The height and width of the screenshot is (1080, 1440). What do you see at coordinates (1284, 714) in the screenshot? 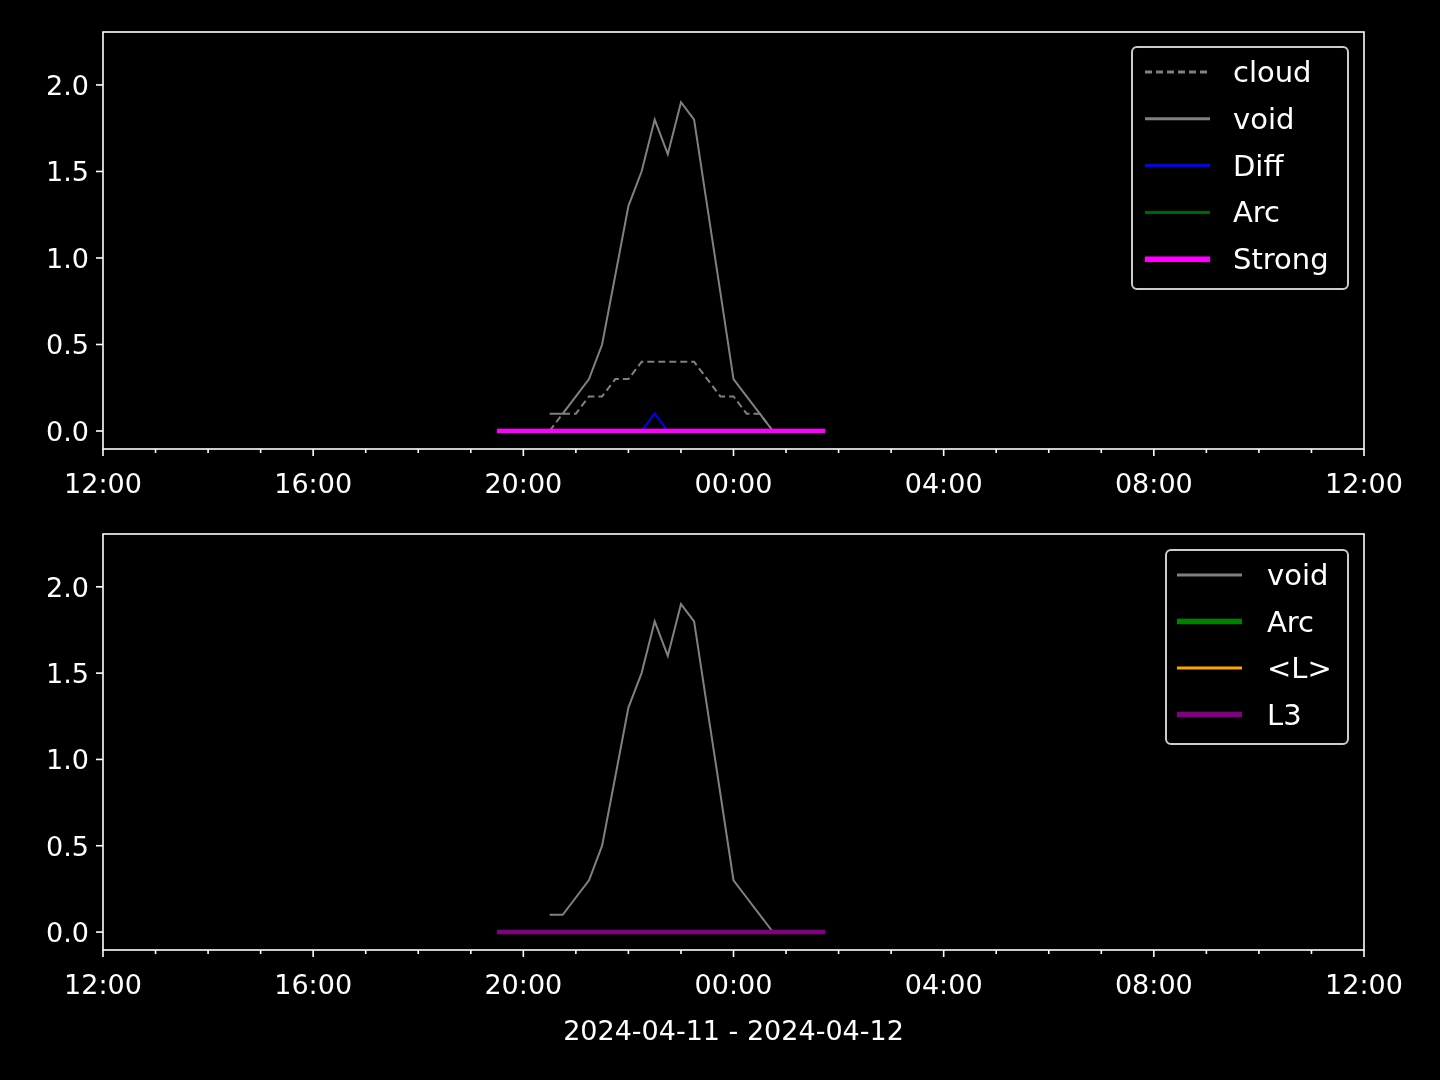
I see `legend-label: L3` at bounding box center [1284, 714].